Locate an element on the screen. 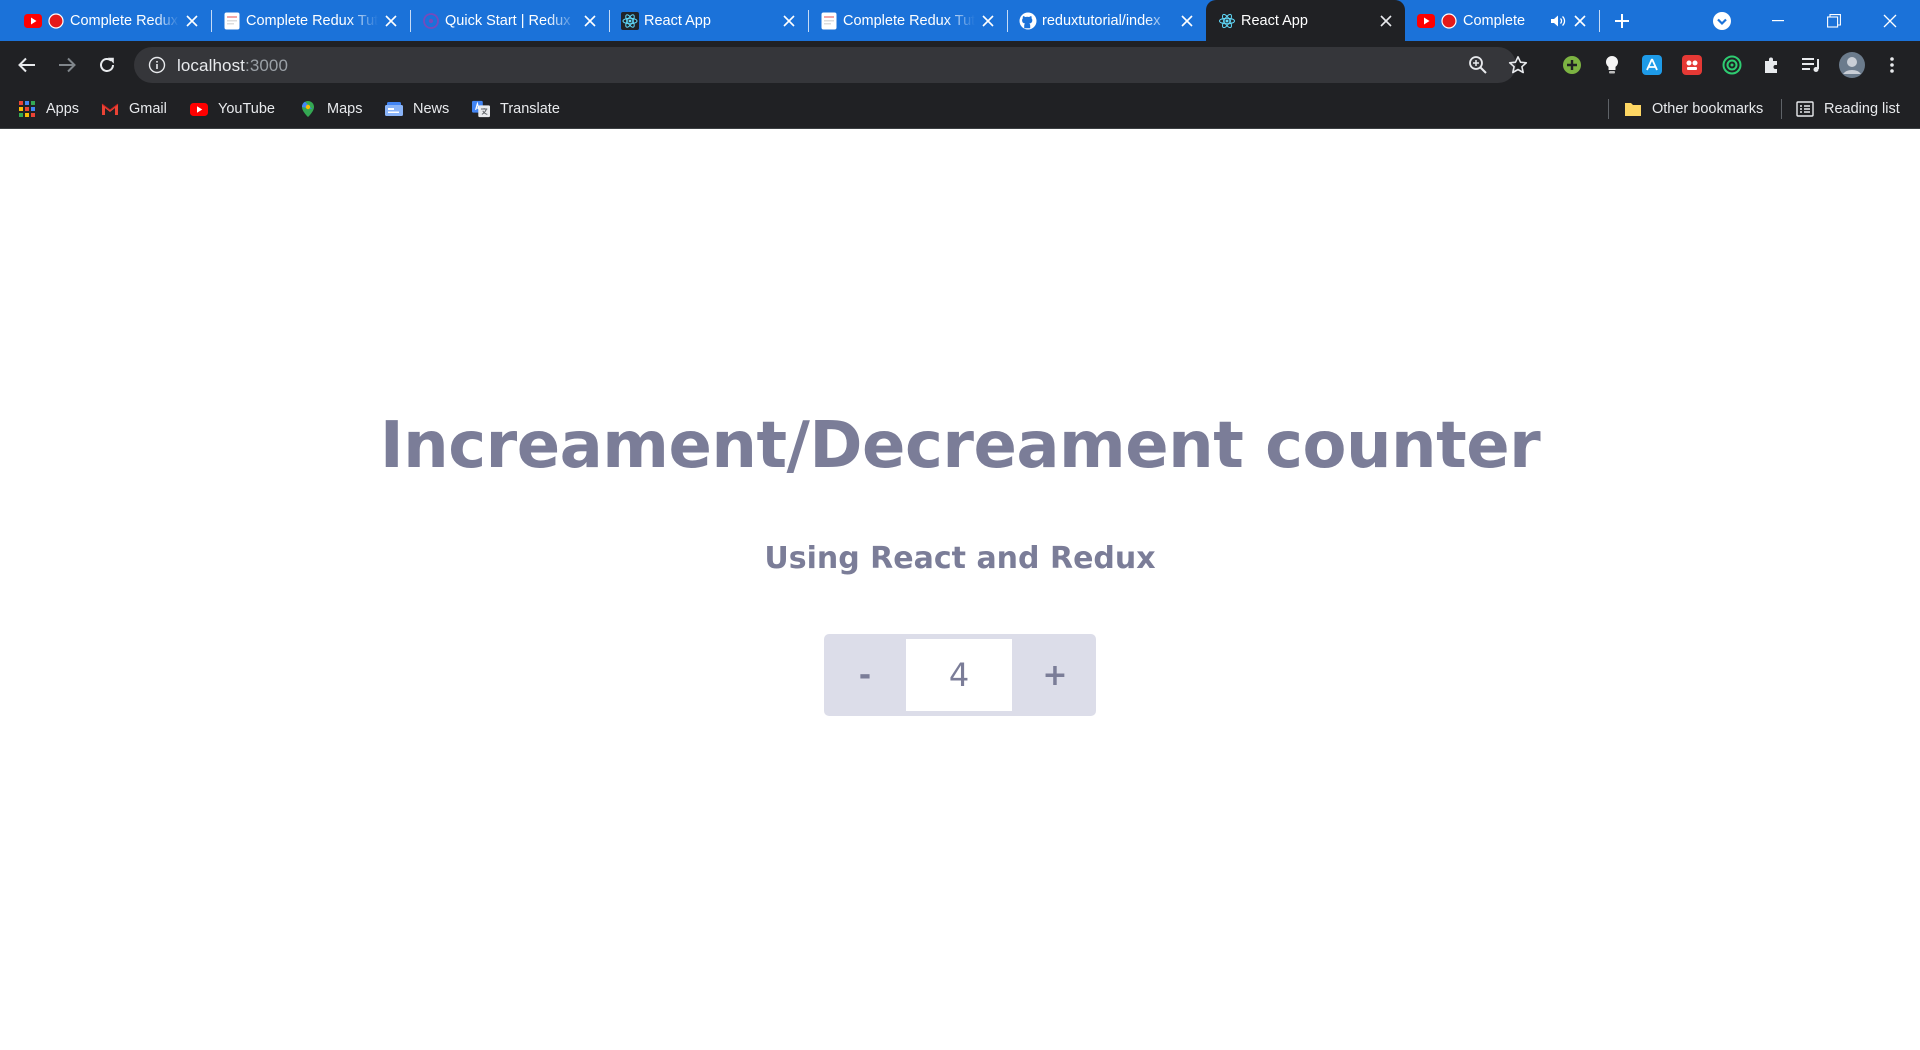 This screenshot has width=1920, height=1050. bookmark-label: Maps is located at coordinates (345, 109).